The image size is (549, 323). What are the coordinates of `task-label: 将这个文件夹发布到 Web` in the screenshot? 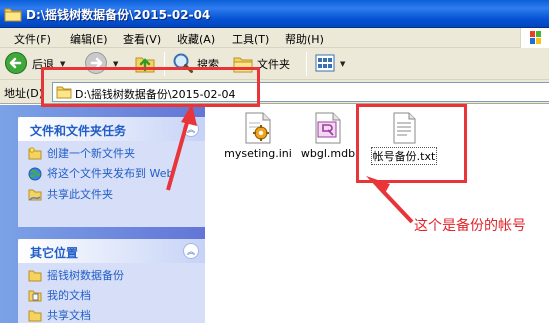 It's located at (110, 173).